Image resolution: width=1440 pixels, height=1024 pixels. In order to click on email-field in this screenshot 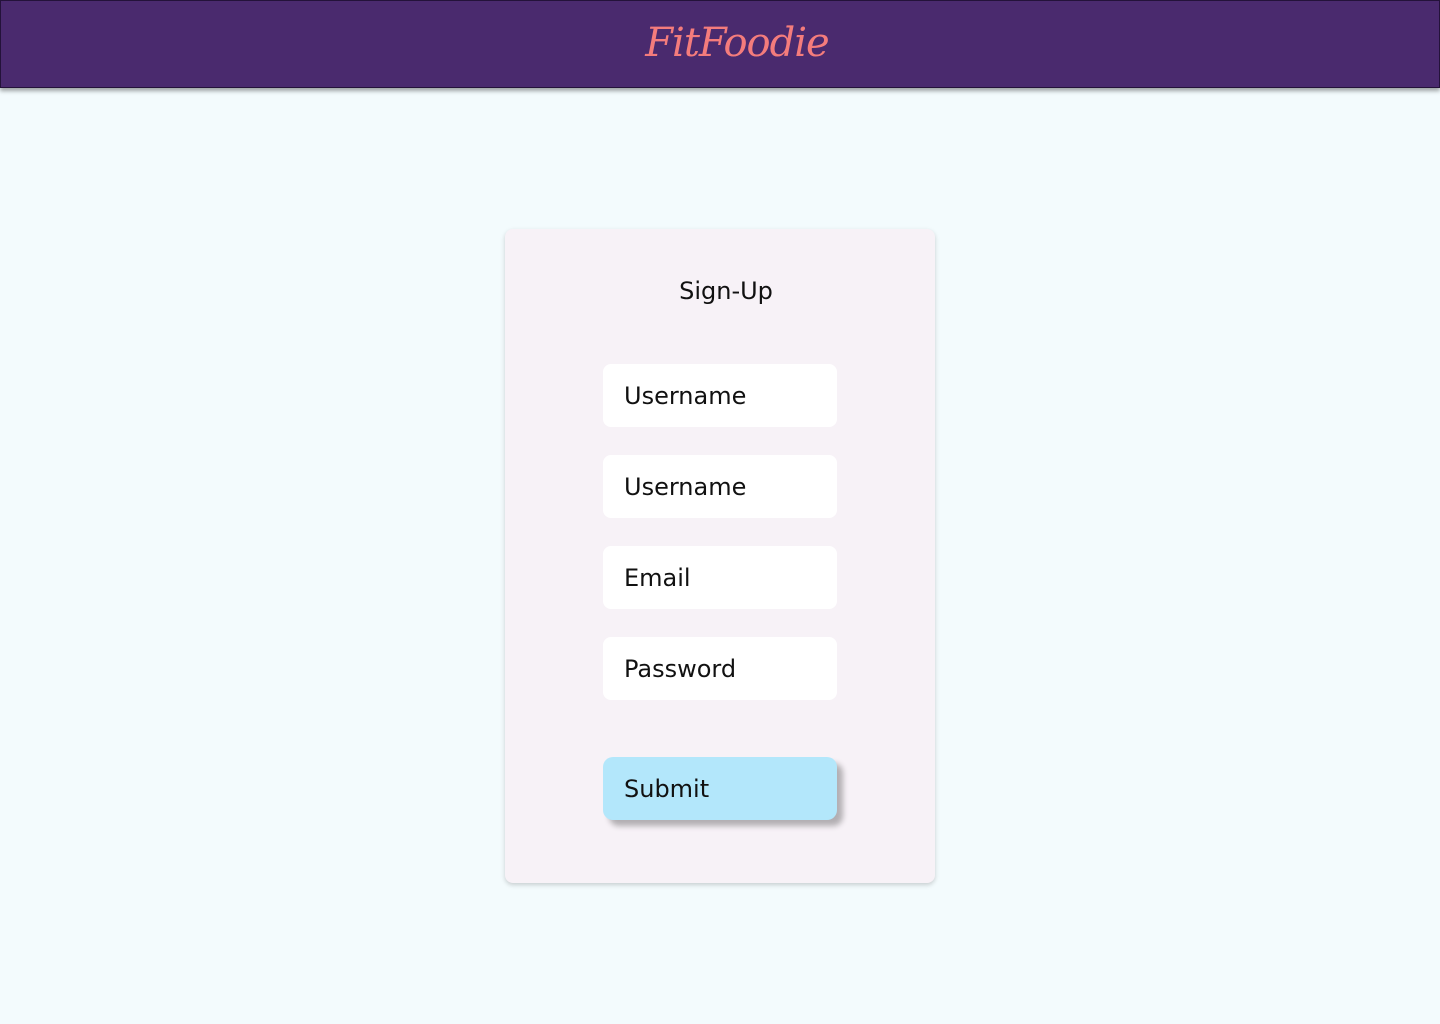, I will do `click(720, 577)`.